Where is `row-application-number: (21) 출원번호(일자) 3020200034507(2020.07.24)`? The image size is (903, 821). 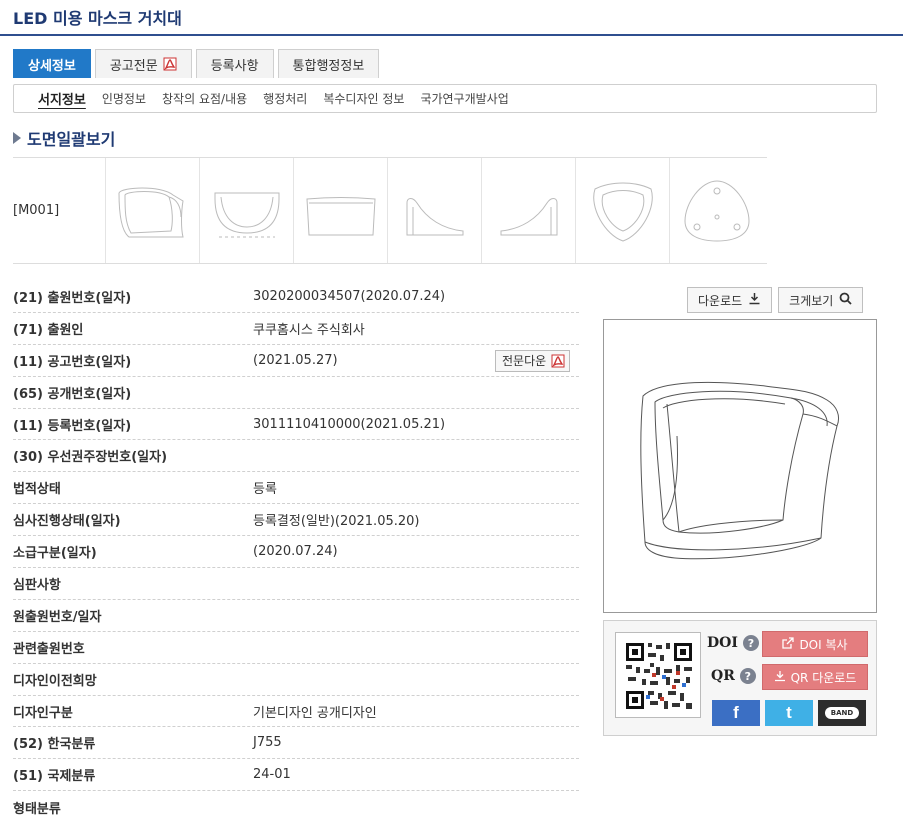
row-application-number: (21) 출원번호(일자) 3020200034507(2020.07.24) is located at coordinates (296, 297).